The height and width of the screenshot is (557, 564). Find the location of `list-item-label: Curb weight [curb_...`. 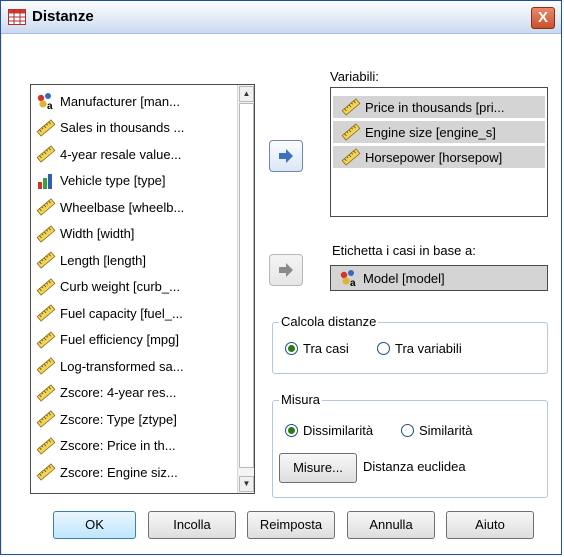

list-item-label: Curb weight [curb_... is located at coordinates (120, 286).